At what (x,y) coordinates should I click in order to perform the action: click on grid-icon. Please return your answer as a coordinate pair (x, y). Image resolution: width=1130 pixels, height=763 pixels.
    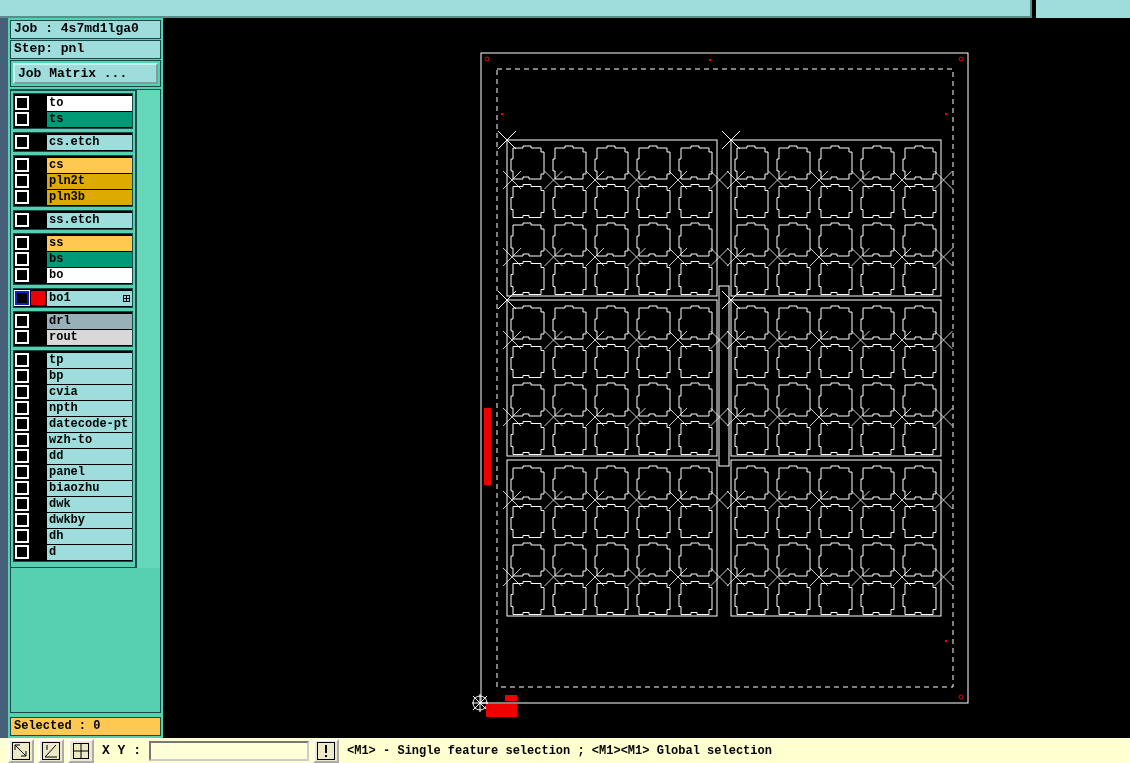
    Looking at the image, I should click on (81, 750).